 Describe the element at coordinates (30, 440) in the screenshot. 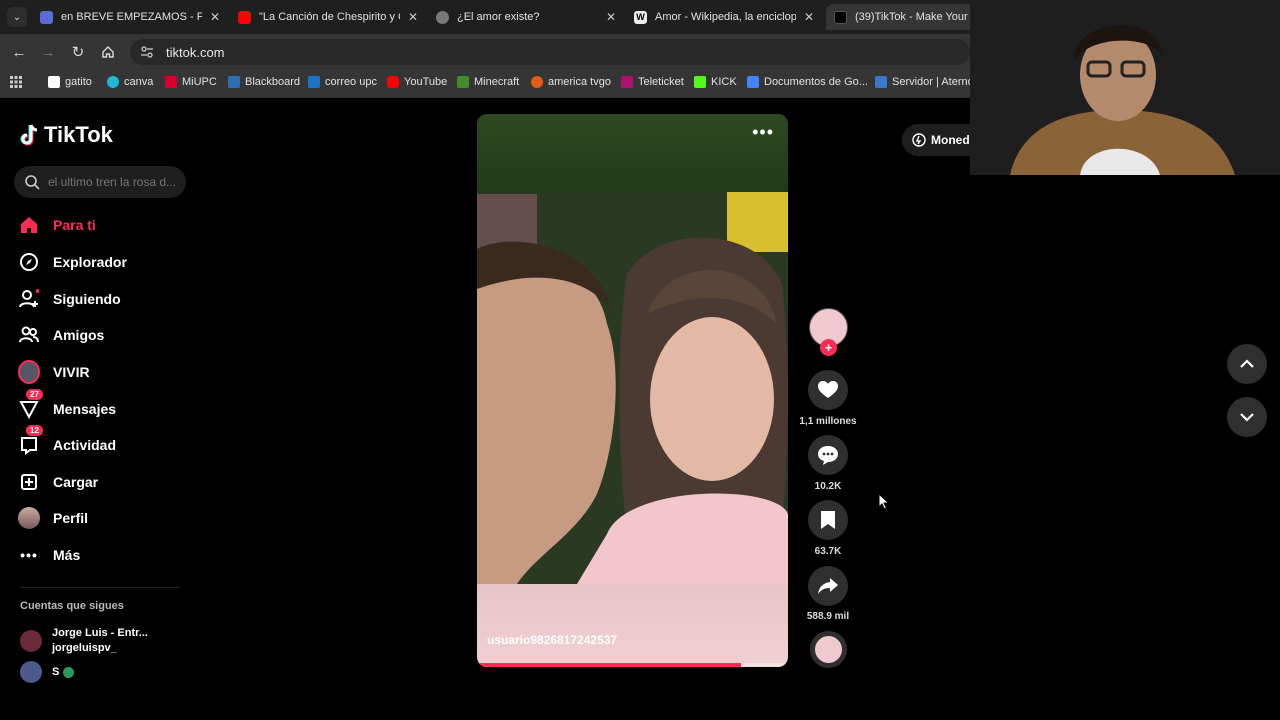

I see `activity-icon: 12` at that location.